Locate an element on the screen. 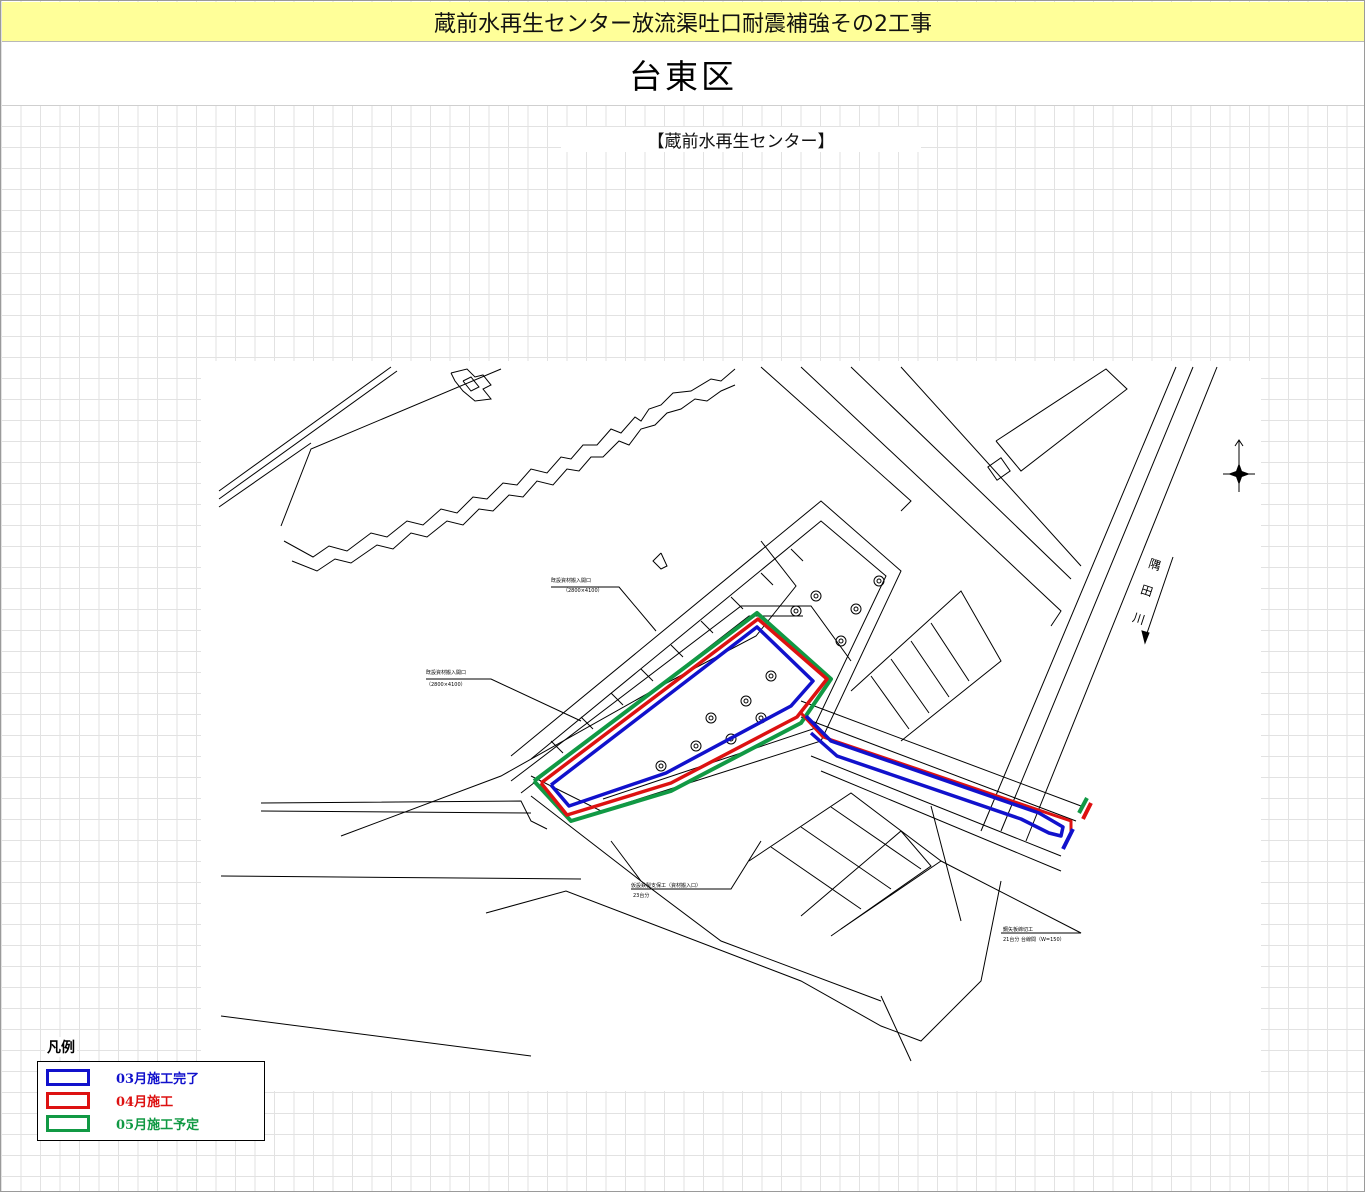 Image resolution: width=1365 pixels, height=1192 pixels. legend-title: 凡例 is located at coordinates (61, 1047).